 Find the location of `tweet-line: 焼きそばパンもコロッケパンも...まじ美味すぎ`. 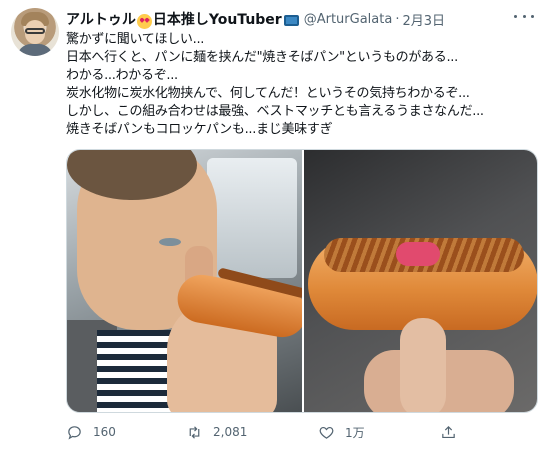

tweet-line: 焼きそばパンもコロッケパンも...まじ美味すぎ is located at coordinates (199, 129).